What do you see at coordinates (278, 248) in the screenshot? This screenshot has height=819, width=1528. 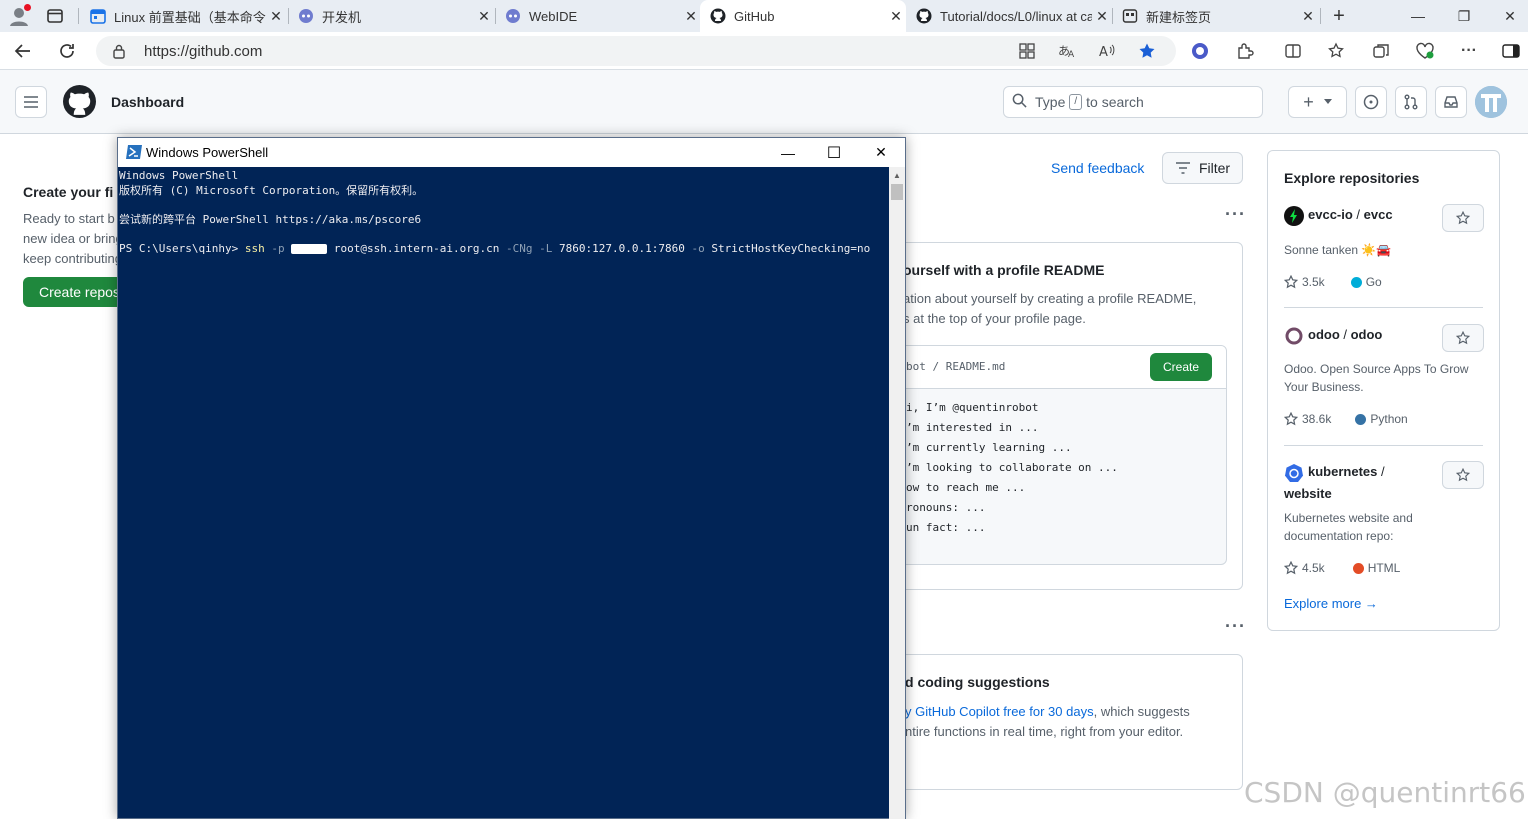 I see `console-param: -p` at bounding box center [278, 248].